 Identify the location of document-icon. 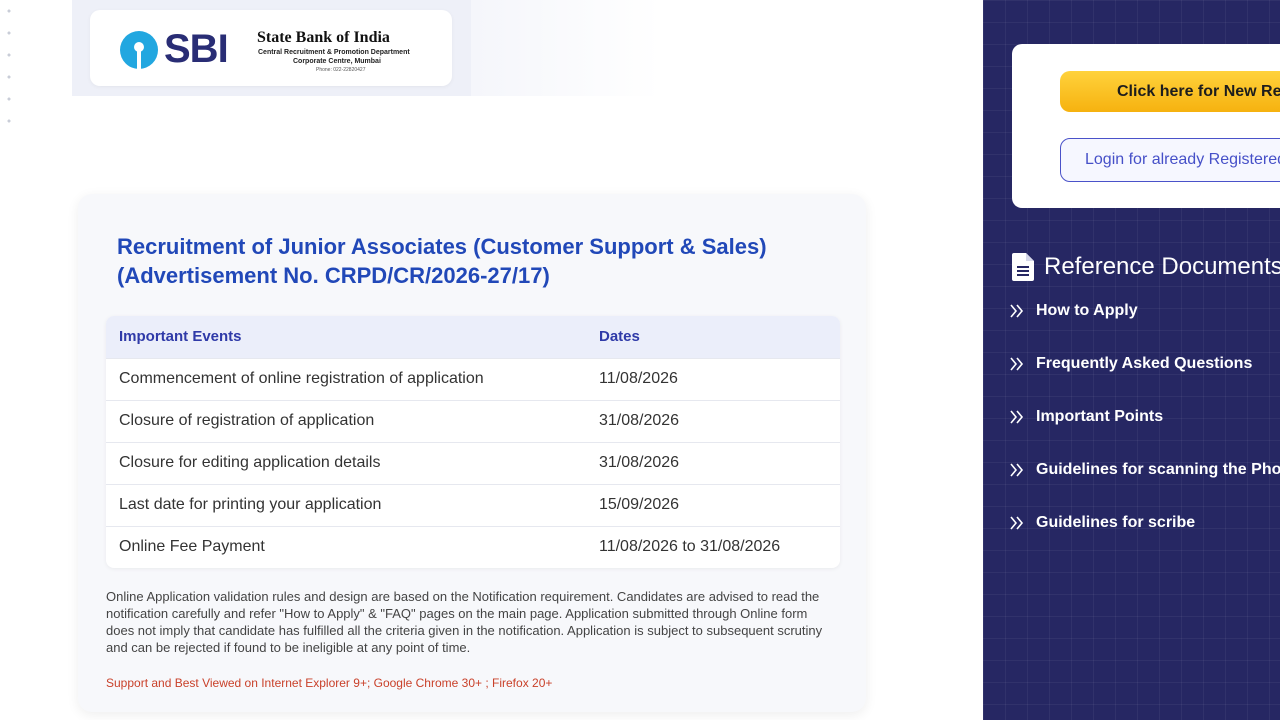
(1023, 267).